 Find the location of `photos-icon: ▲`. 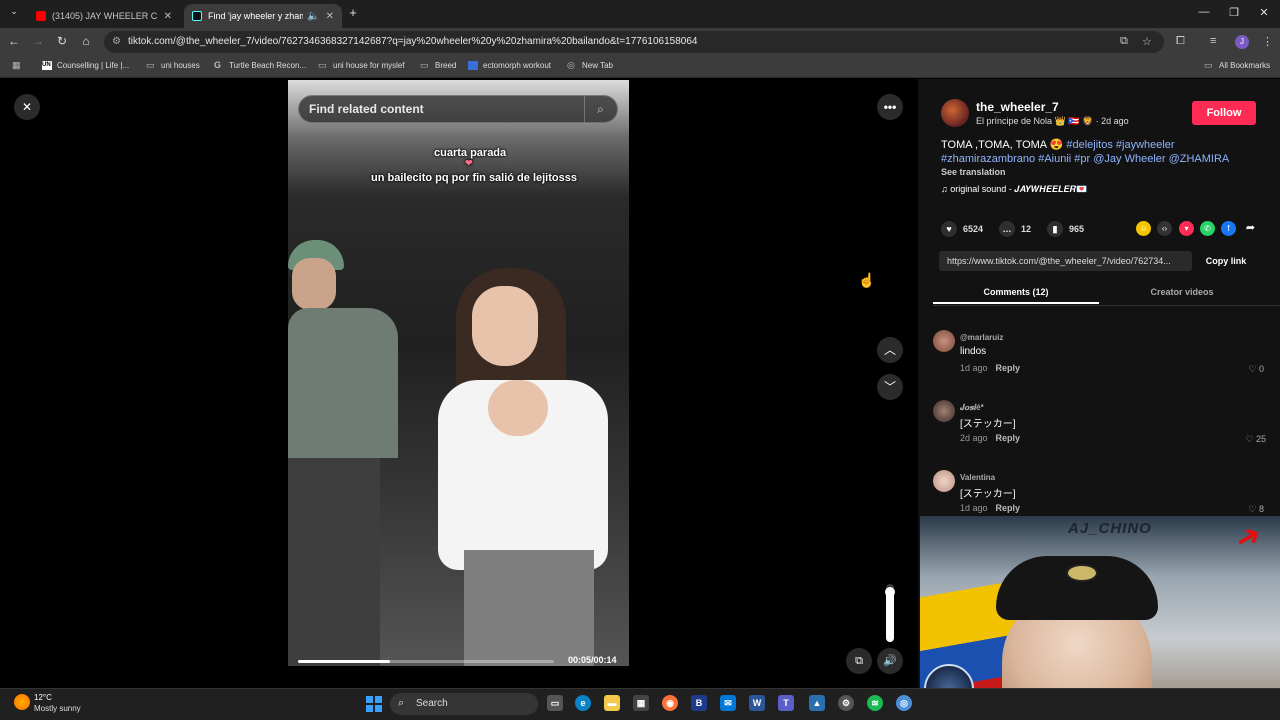

photos-icon: ▲ is located at coordinates (817, 703).